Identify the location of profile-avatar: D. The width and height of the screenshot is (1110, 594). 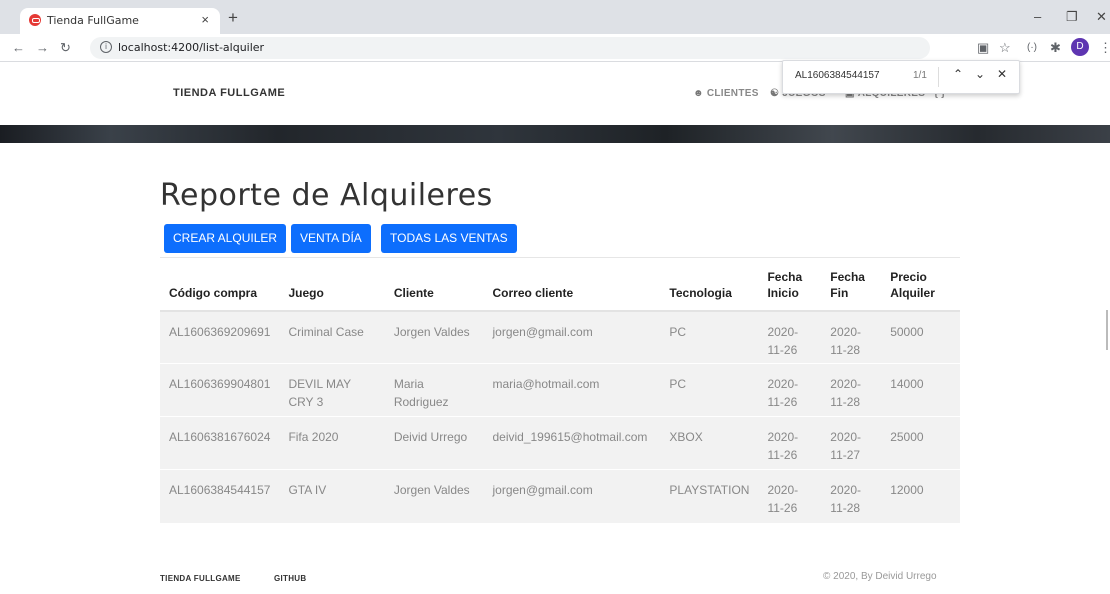
(1080, 47).